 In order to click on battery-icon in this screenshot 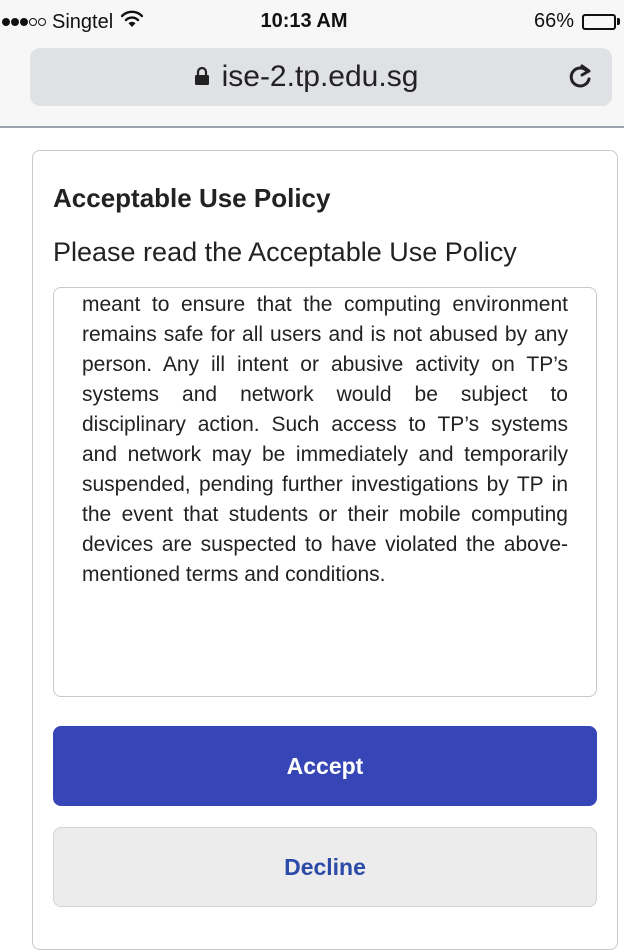, I will do `click(601, 21)`.